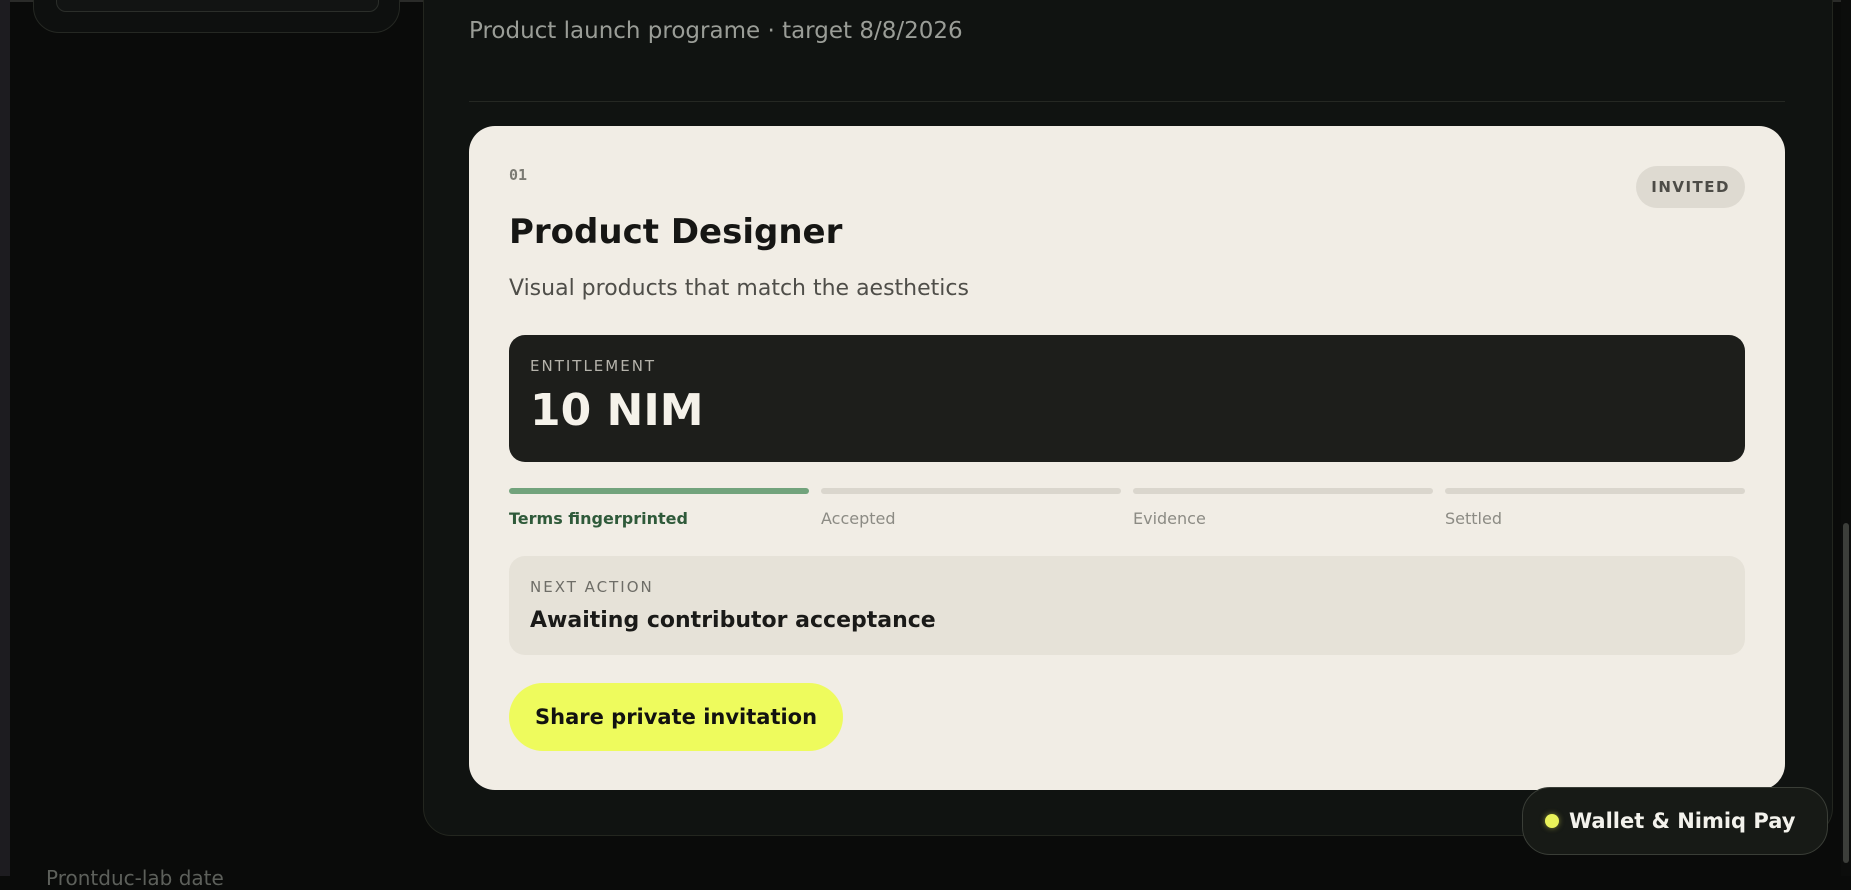 This screenshot has width=1851, height=890. What do you see at coordinates (598, 518) in the screenshot?
I see `step-label: Terms fingerprinted` at bounding box center [598, 518].